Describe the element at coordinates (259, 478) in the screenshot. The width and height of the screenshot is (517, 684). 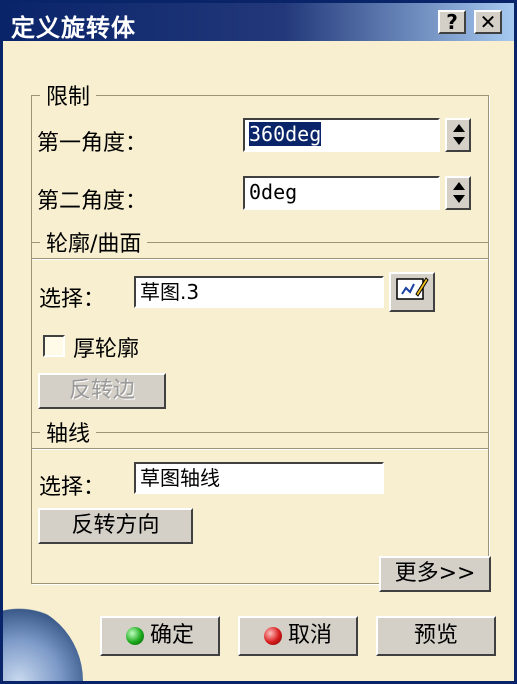
I see `axis-select-input: 草图轴线` at that location.